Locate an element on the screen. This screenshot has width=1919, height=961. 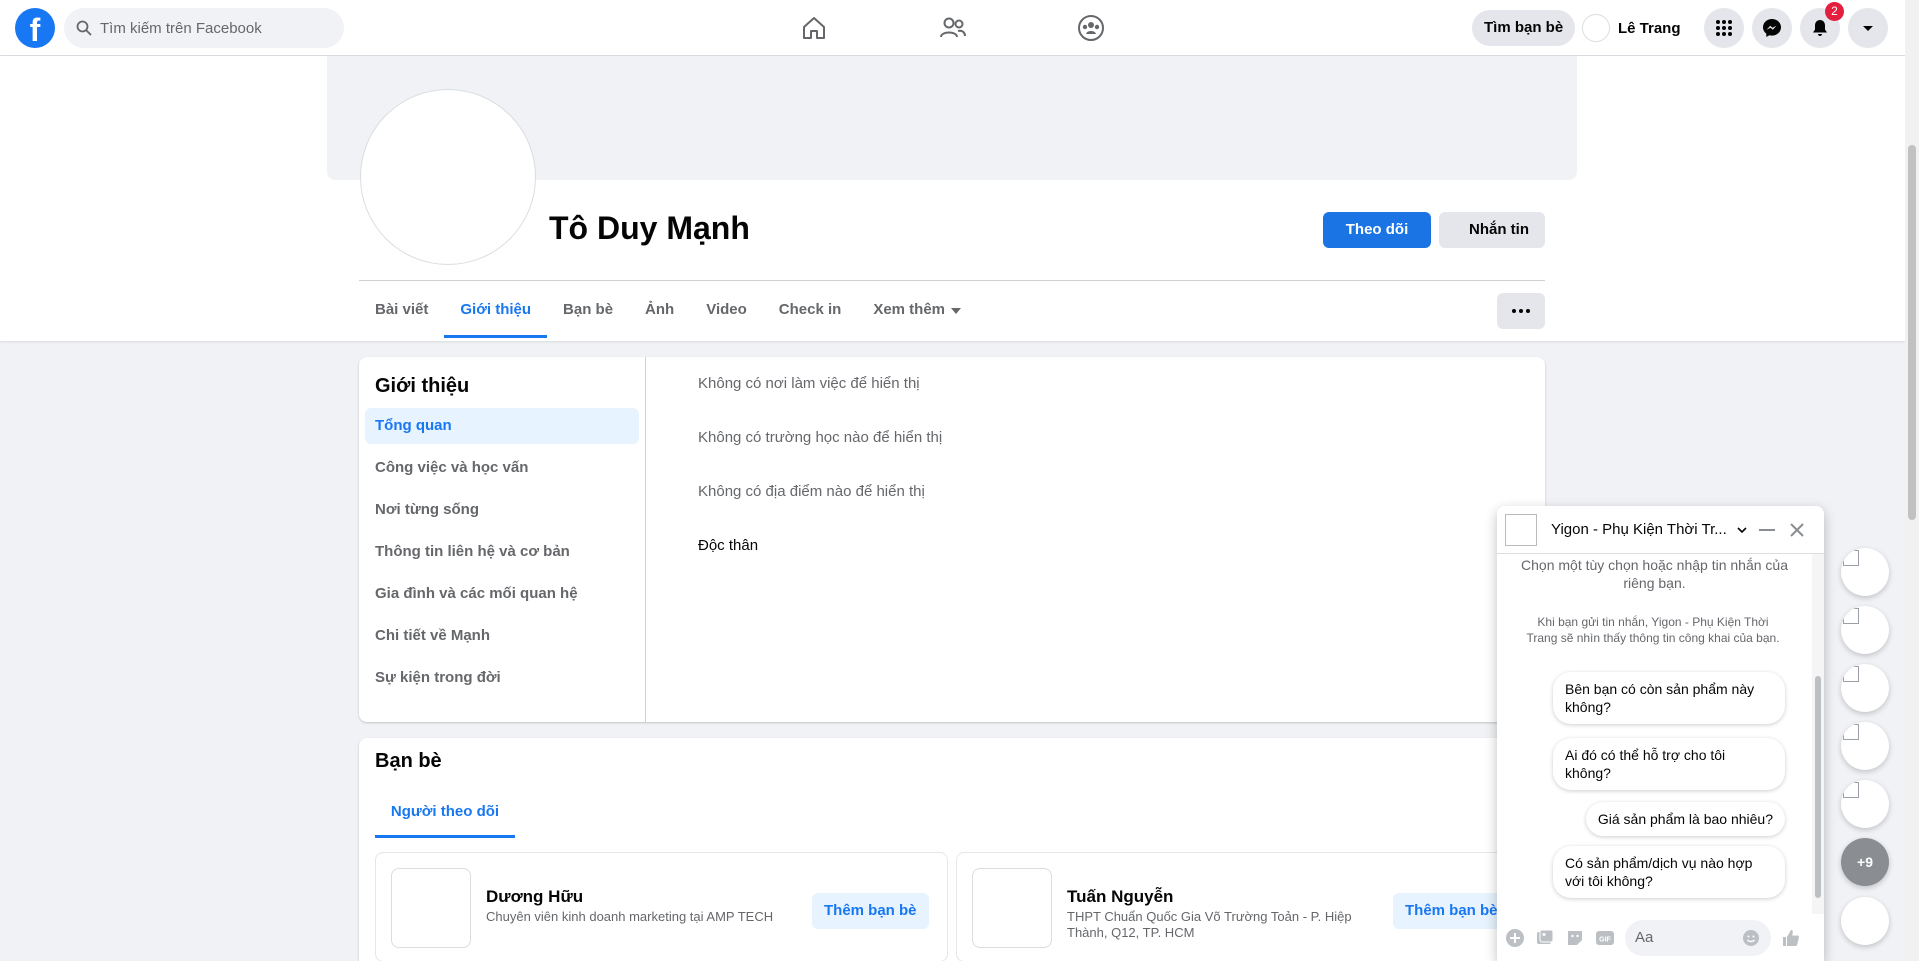
about-item-family-relationships: Gia đình và các mối quan hệ is located at coordinates (502, 594).